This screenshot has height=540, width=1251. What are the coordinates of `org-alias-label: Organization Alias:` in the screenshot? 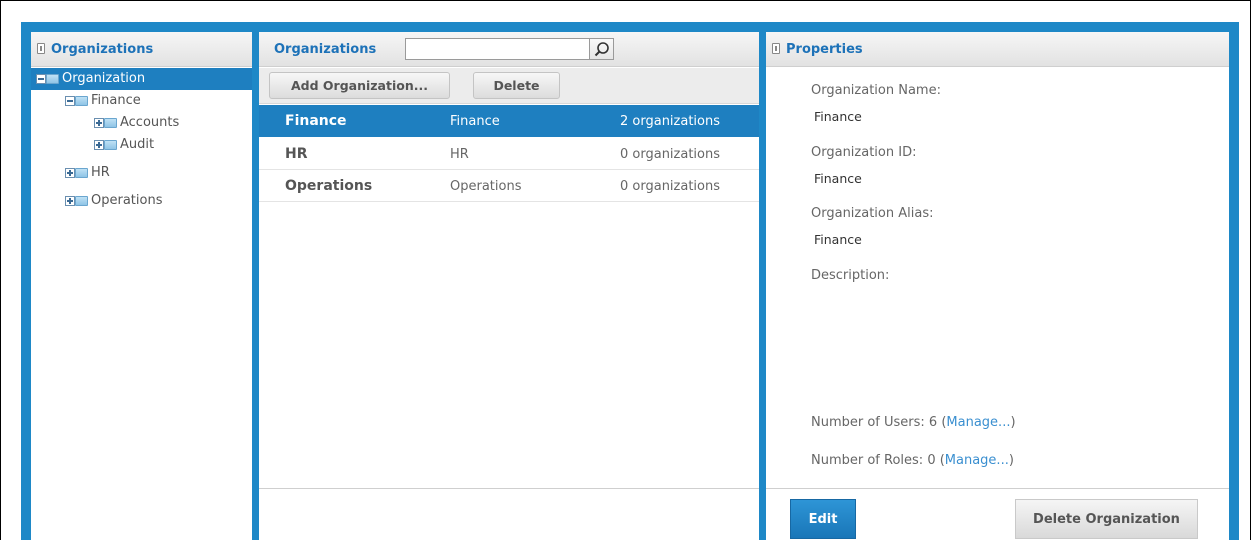 It's located at (872, 213).